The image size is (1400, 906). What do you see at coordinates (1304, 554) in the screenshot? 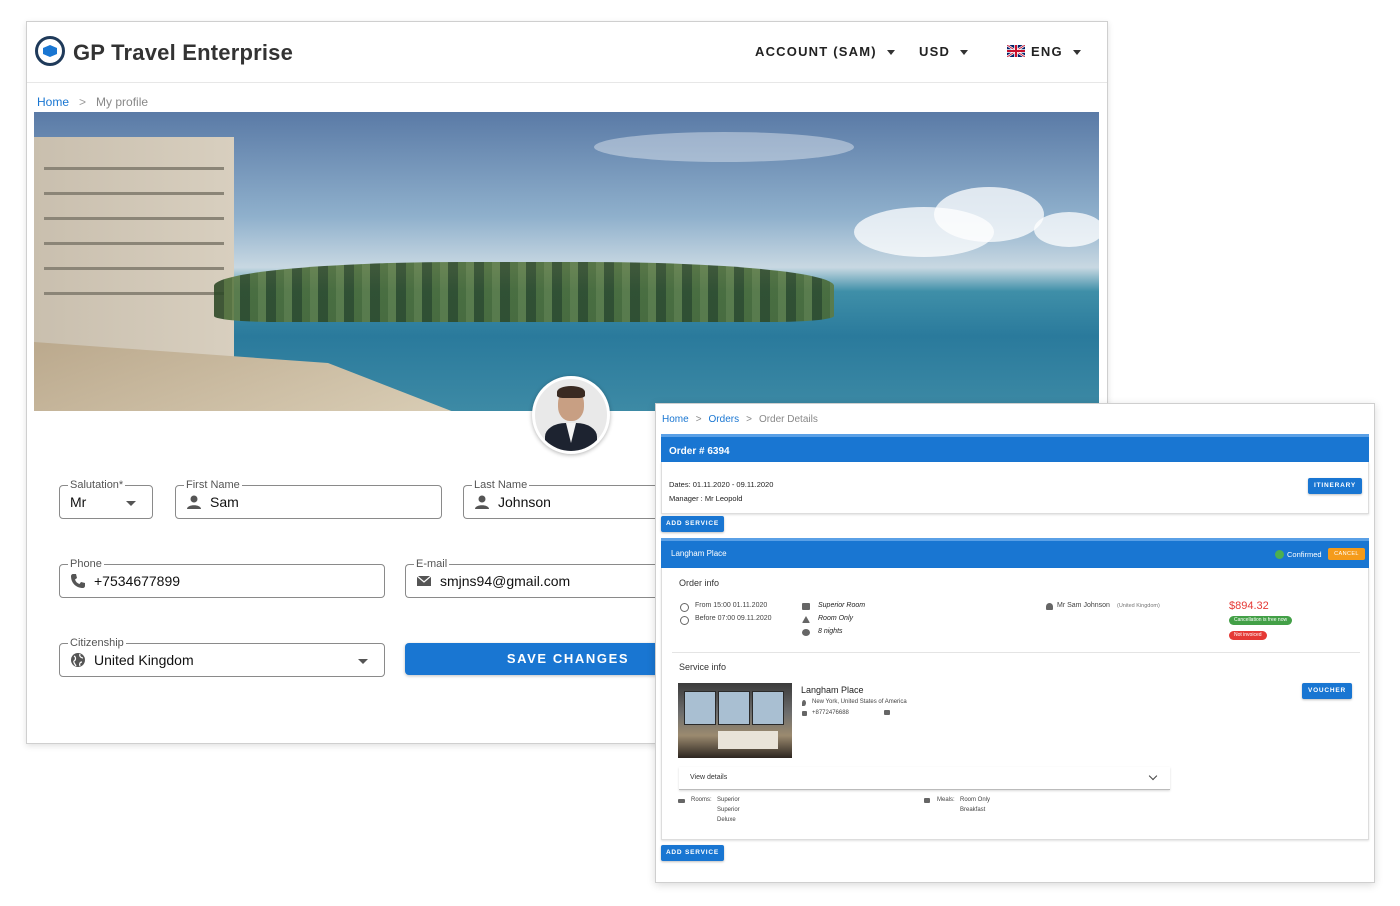
I see `status-badge: Confirmed` at bounding box center [1304, 554].